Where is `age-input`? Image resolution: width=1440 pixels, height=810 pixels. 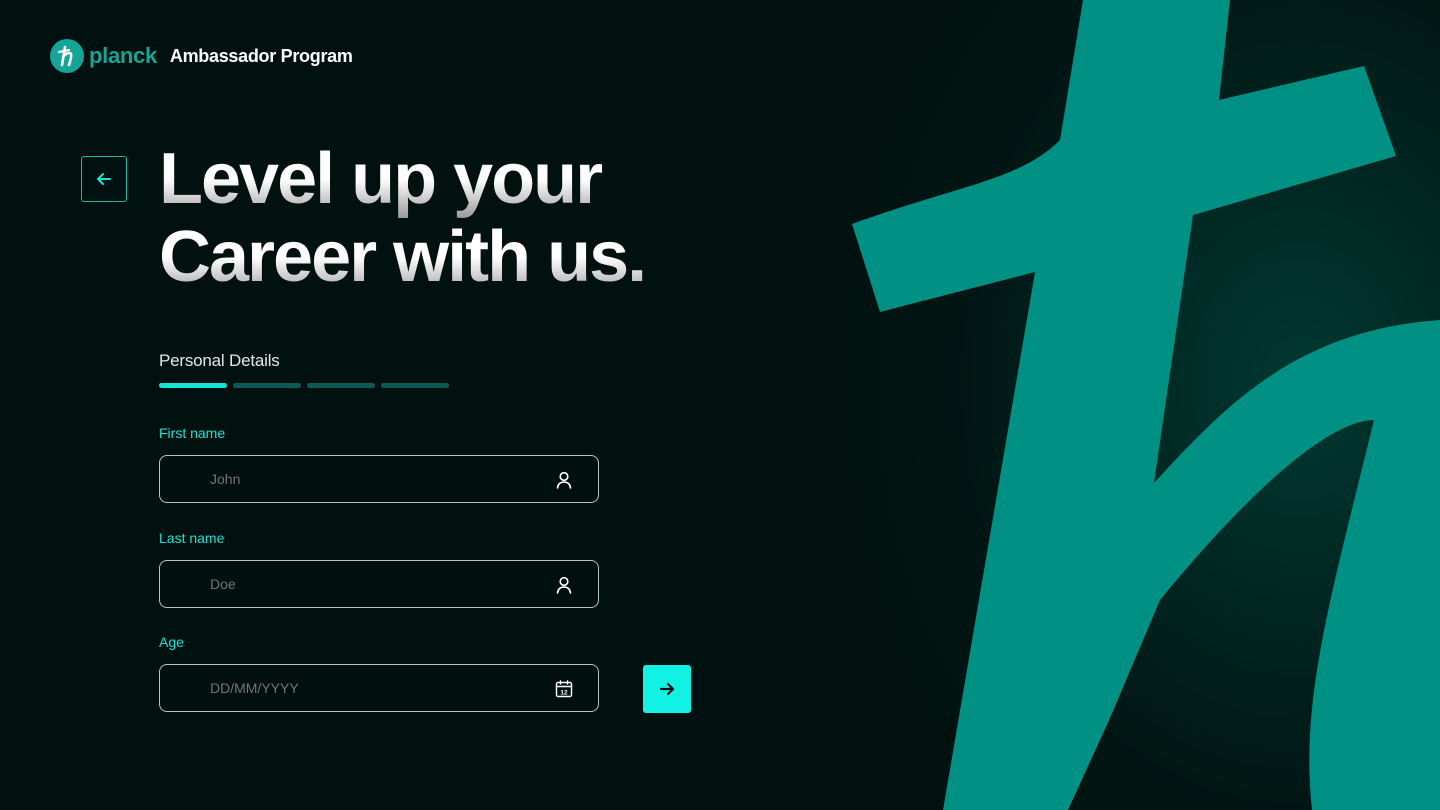
age-input is located at coordinates (370, 688).